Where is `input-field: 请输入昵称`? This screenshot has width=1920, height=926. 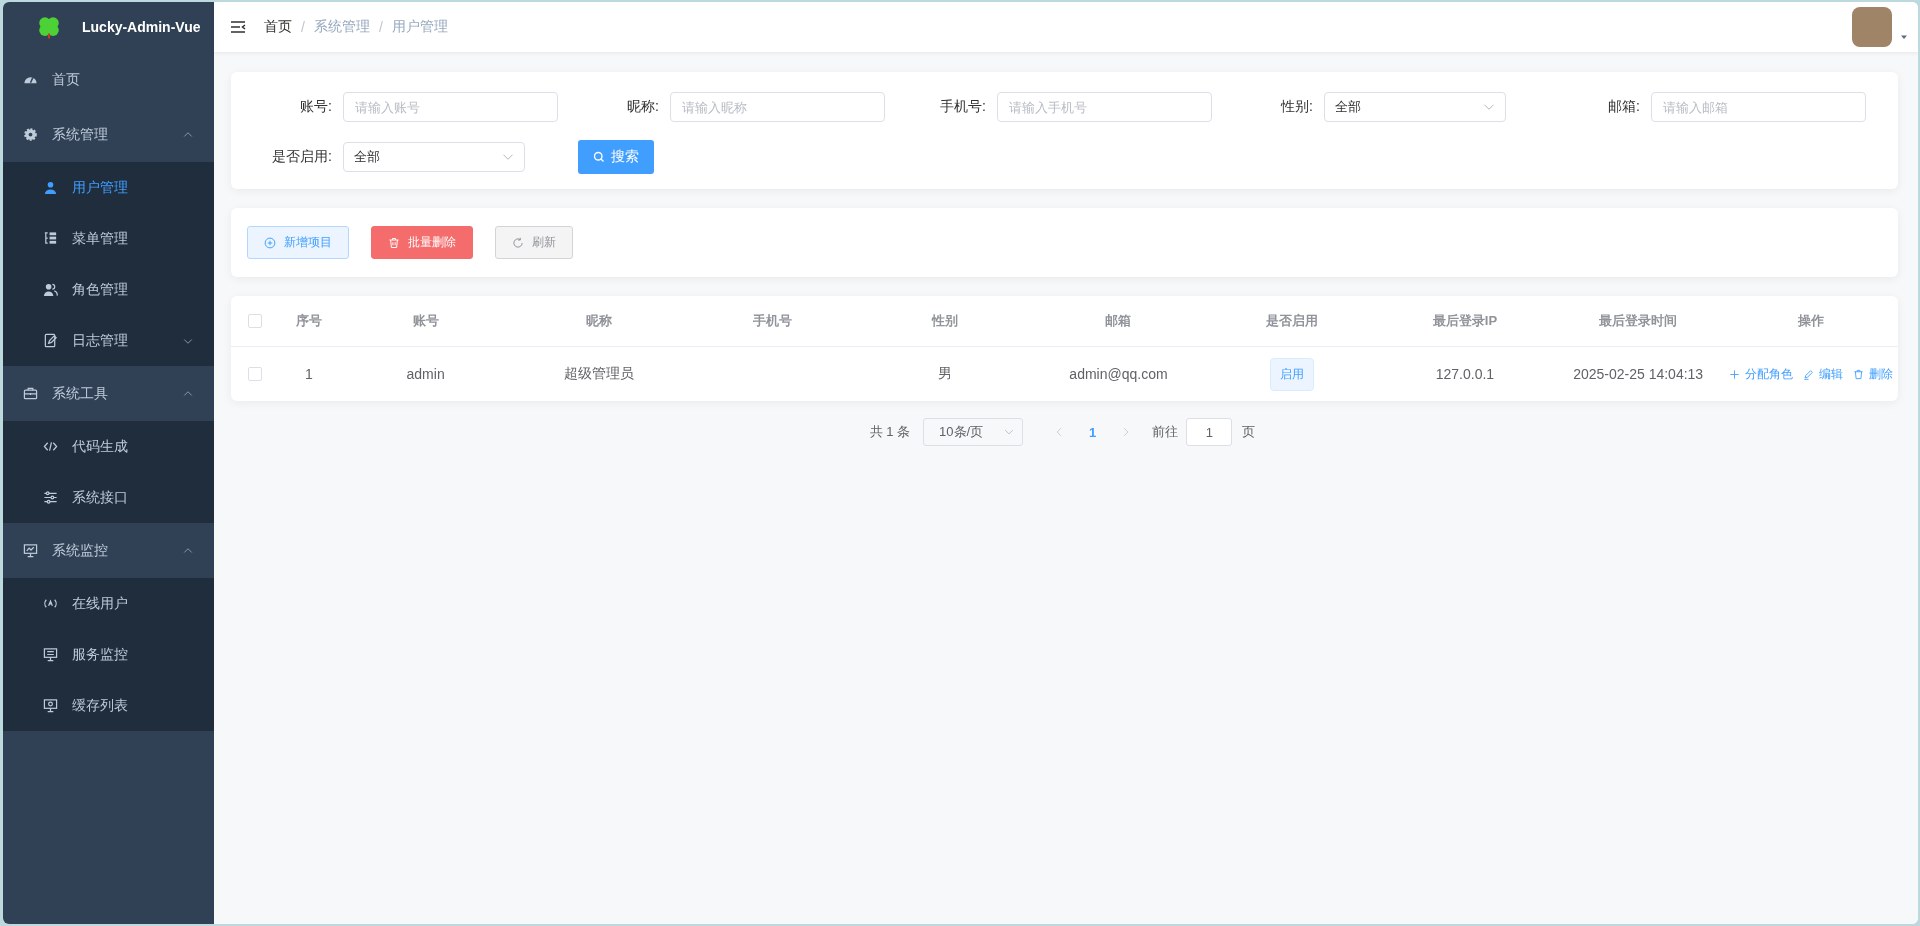
input-field: 请输入昵称 is located at coordinates (777, 107).